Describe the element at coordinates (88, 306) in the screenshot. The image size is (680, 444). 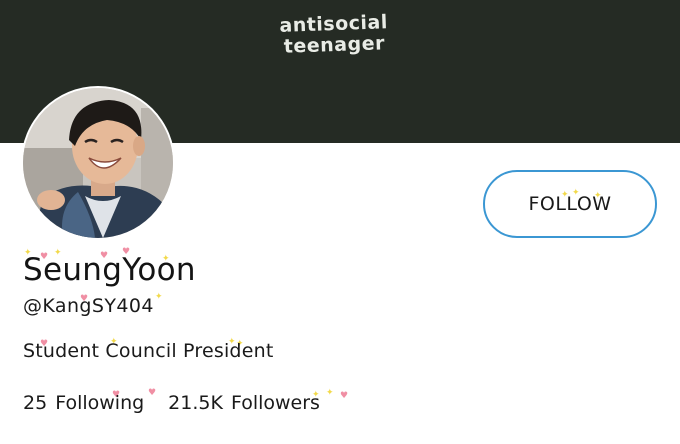
I see `profile-handle: @KangSY404` at that location.